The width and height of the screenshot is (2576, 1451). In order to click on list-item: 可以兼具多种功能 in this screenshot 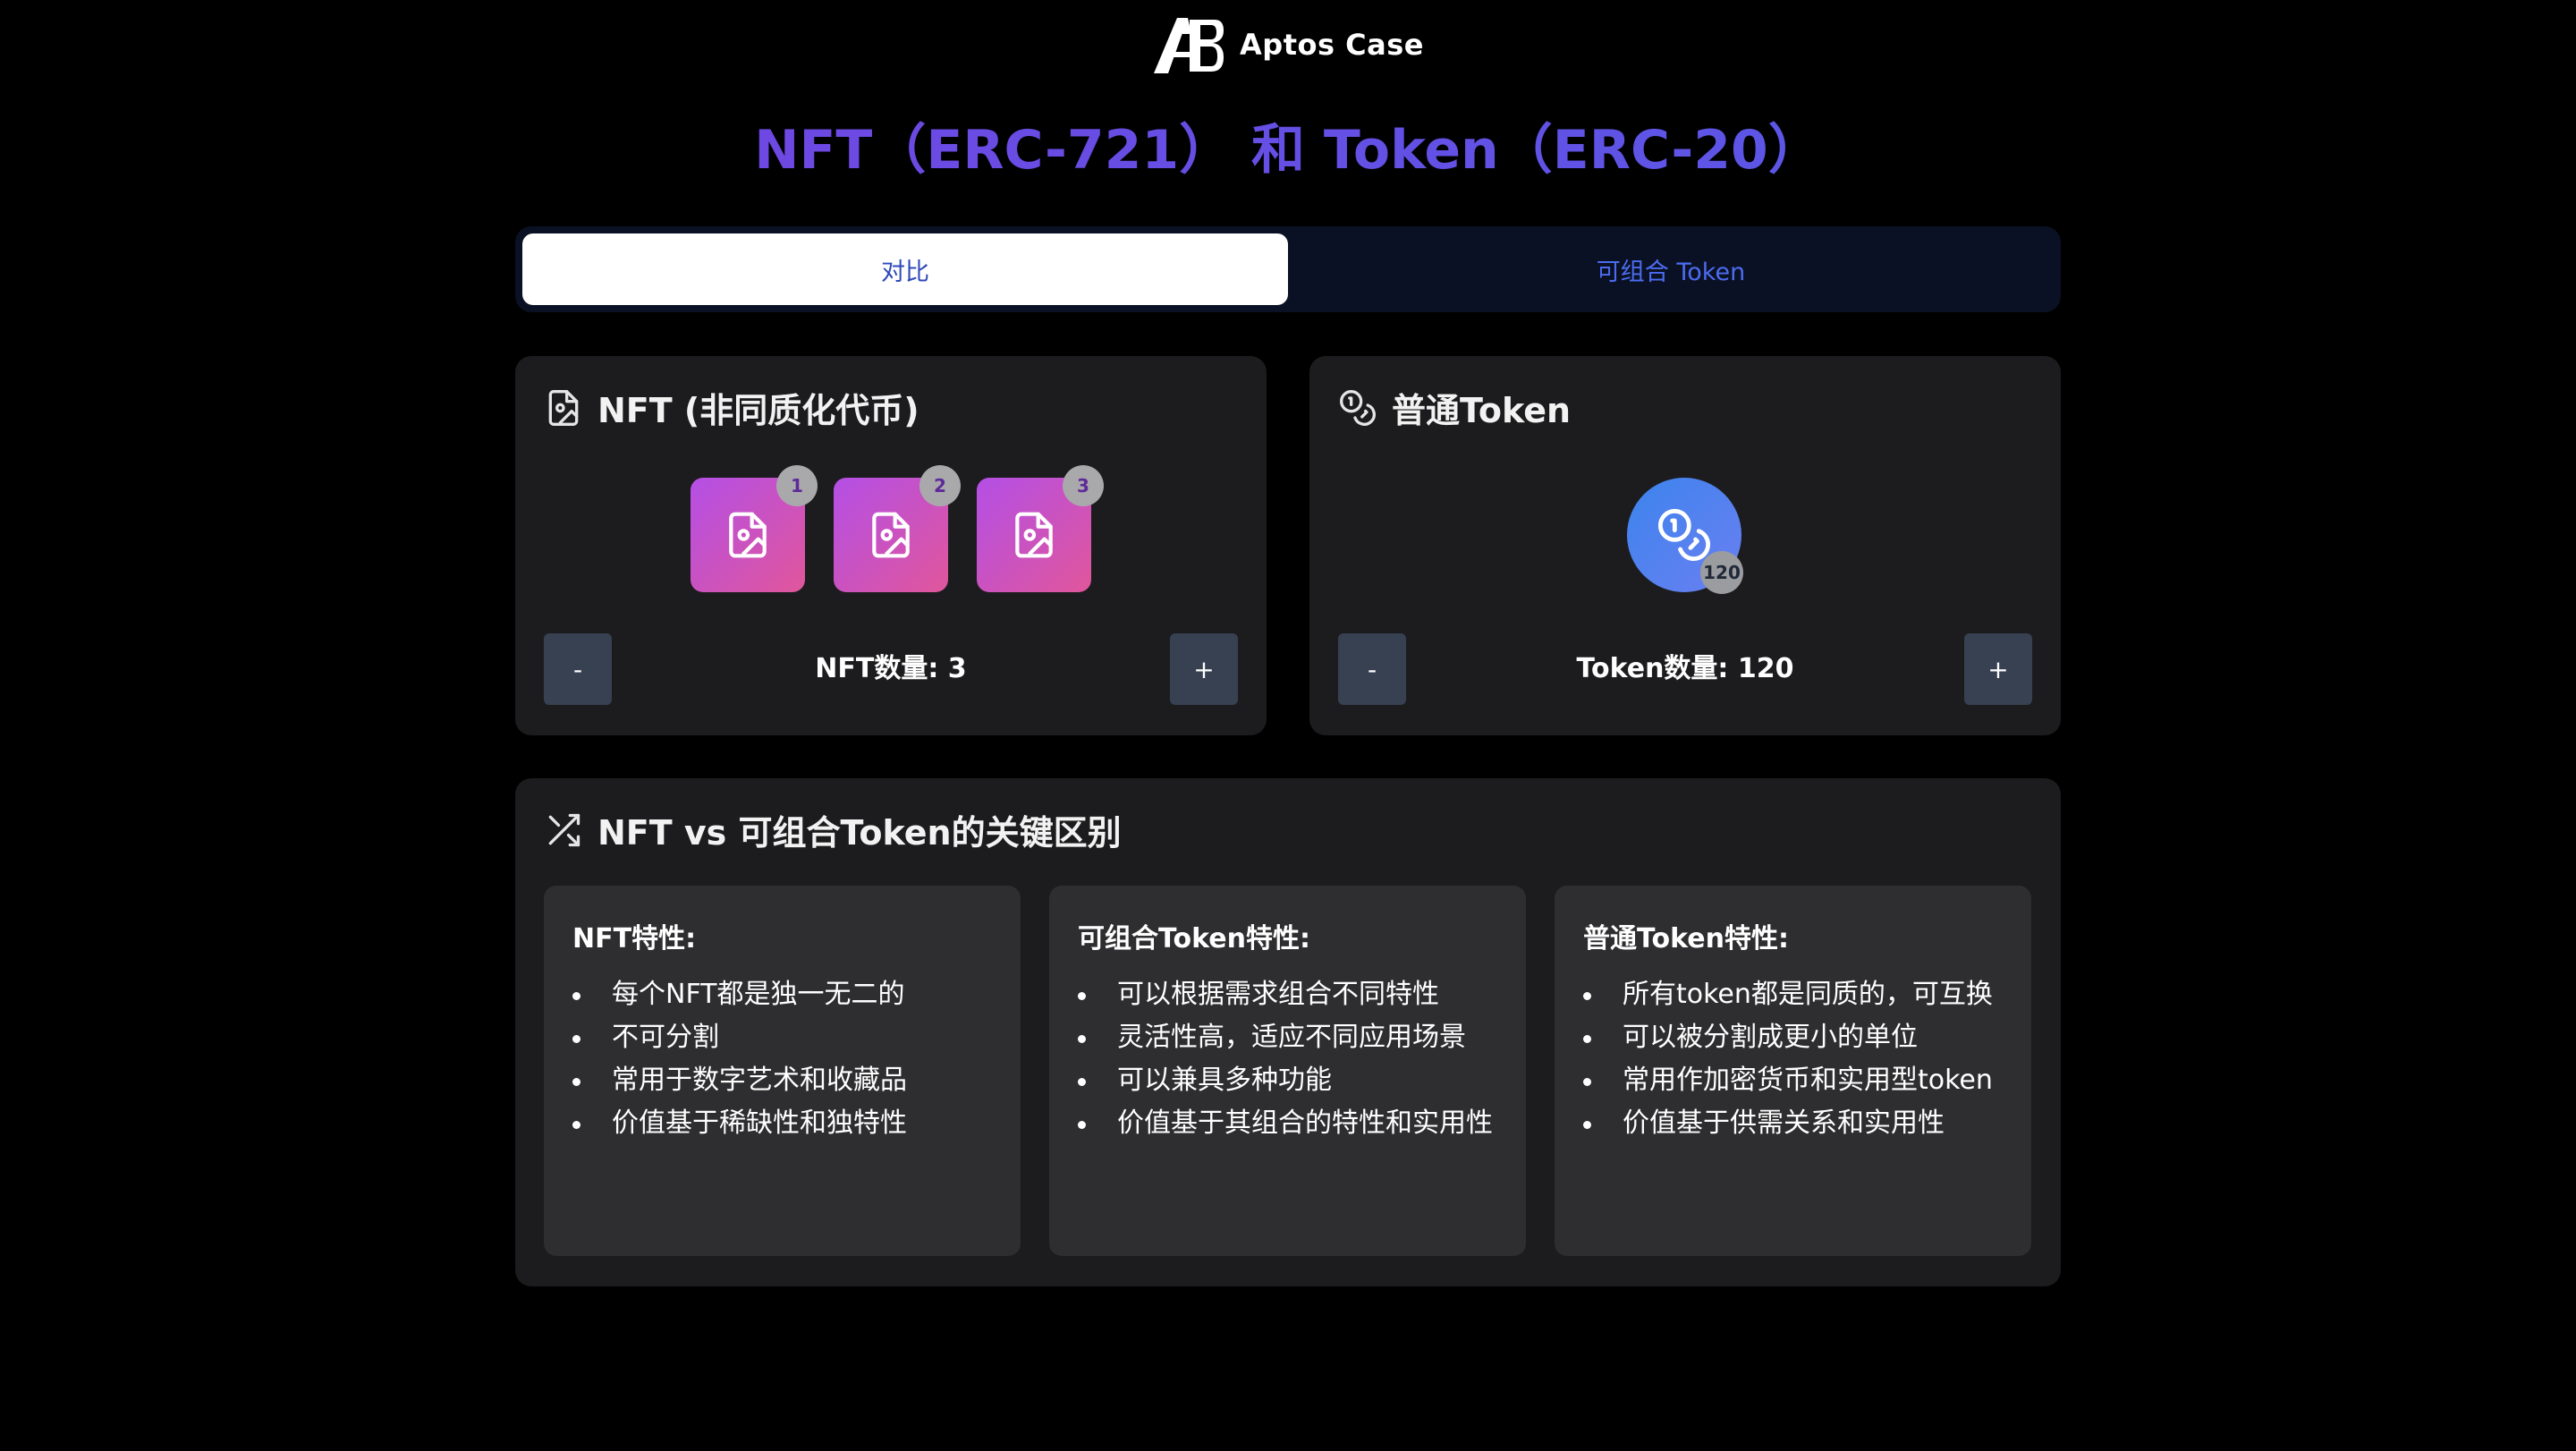, I will do `click(1287, 1080)`.